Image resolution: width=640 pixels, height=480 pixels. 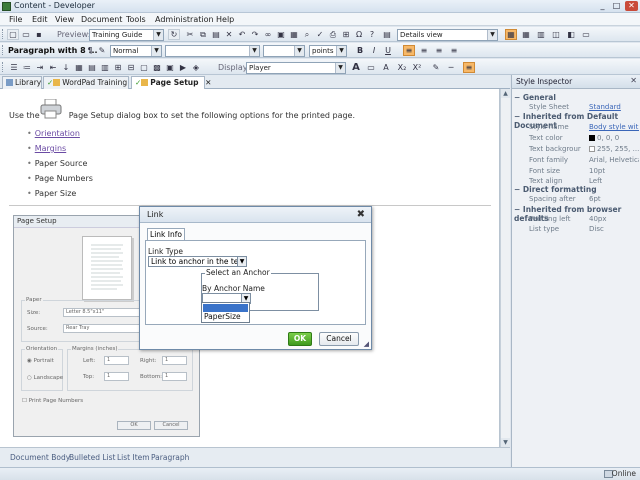 I want to click on breadcrumb-document-body: Document Body, so click(x=40, y=457).